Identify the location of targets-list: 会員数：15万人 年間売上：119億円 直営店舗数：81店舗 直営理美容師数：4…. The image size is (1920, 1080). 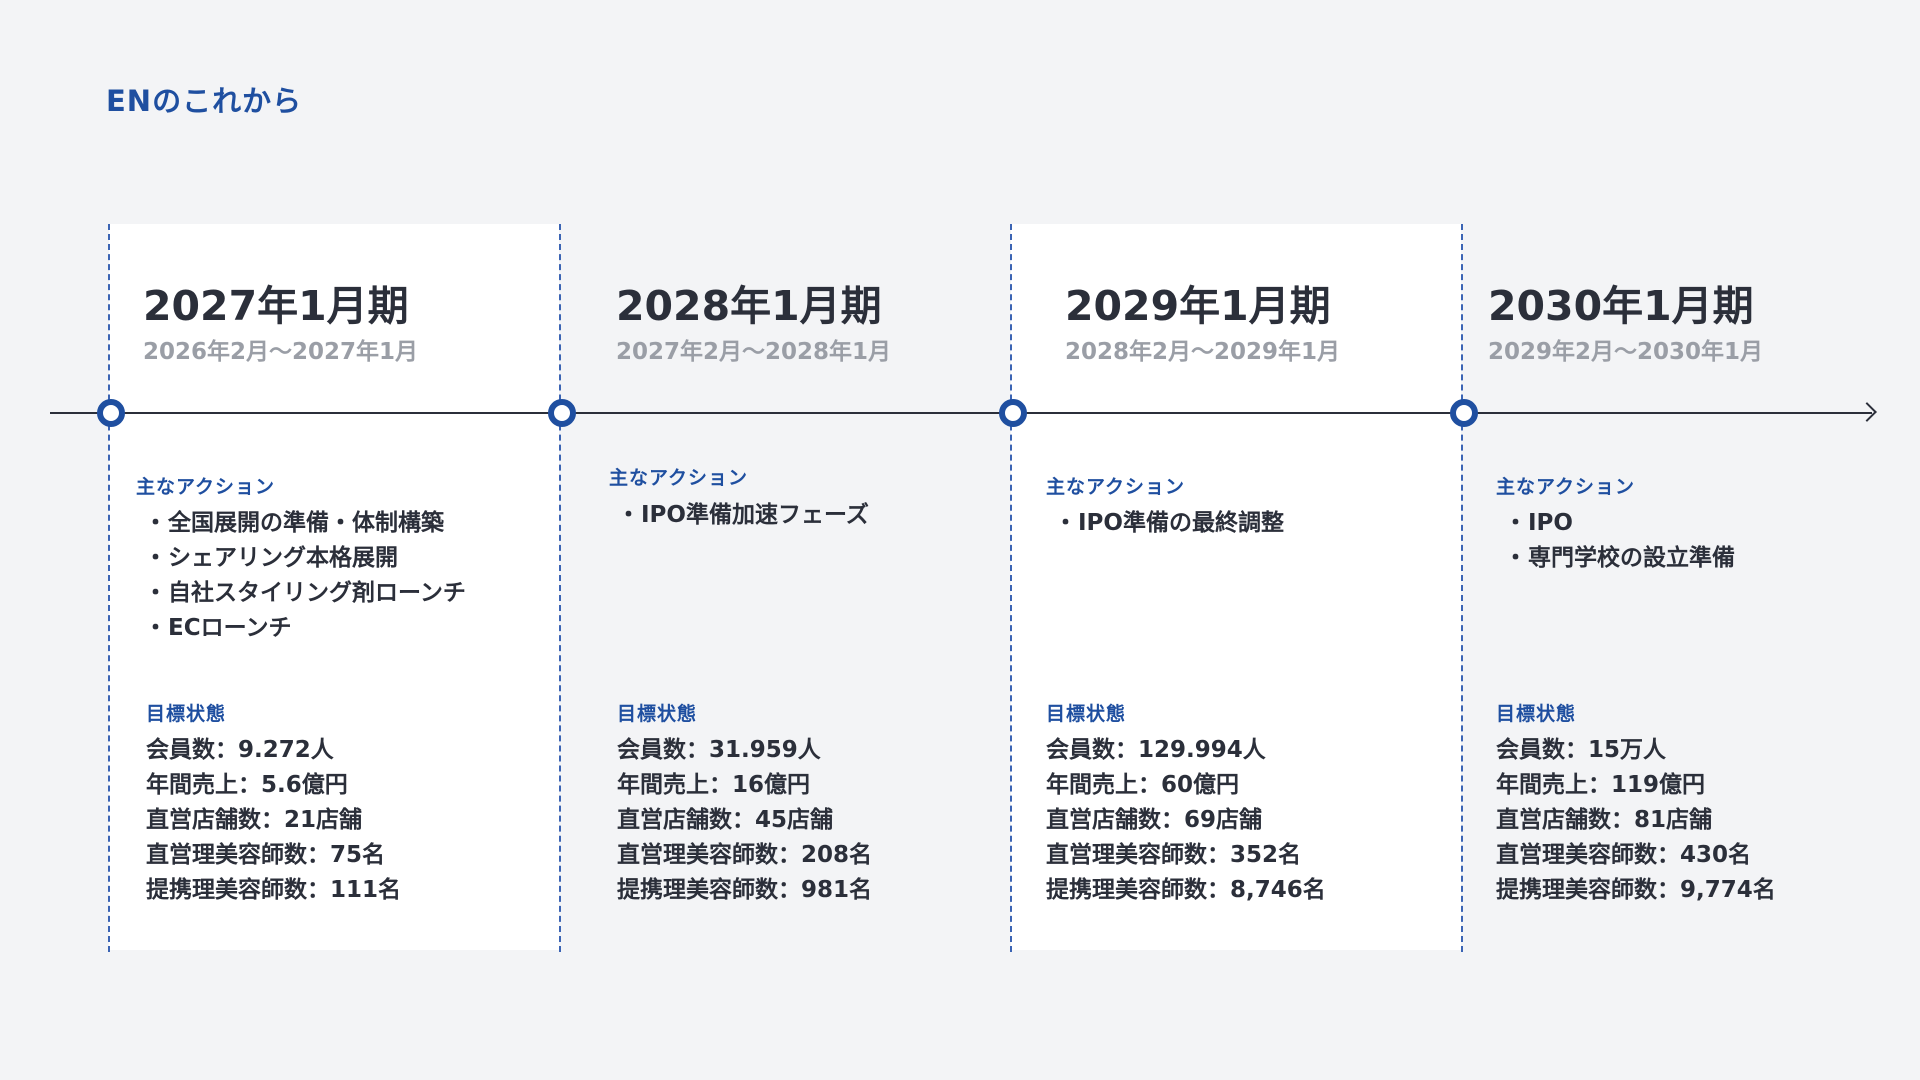
(1636, 820).